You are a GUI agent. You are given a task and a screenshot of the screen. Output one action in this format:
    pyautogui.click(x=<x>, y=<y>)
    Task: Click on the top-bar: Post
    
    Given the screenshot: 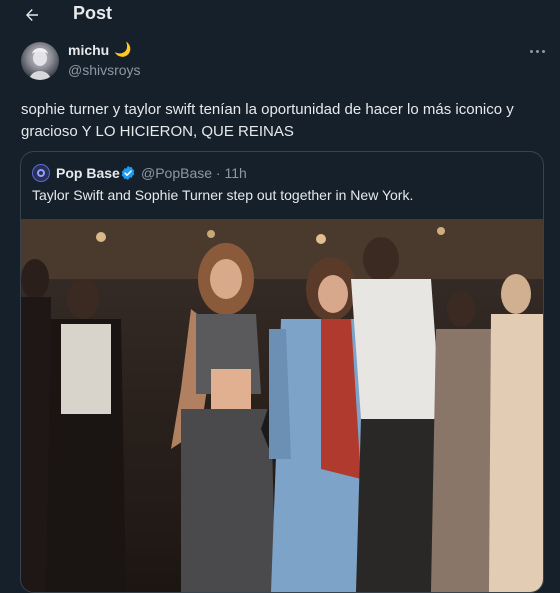 What is the action you would take?
    pyautogui.click(x=280, y=15)
    